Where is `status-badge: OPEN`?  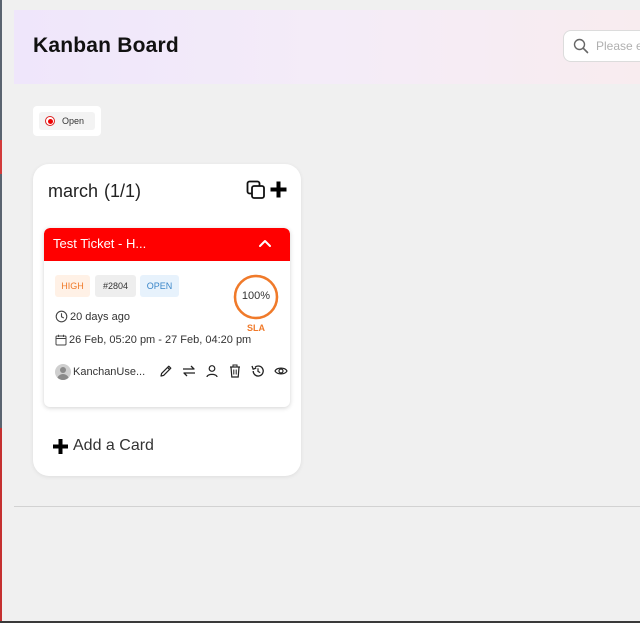
status-badge: OPEN is located at coordinates (159, 286).